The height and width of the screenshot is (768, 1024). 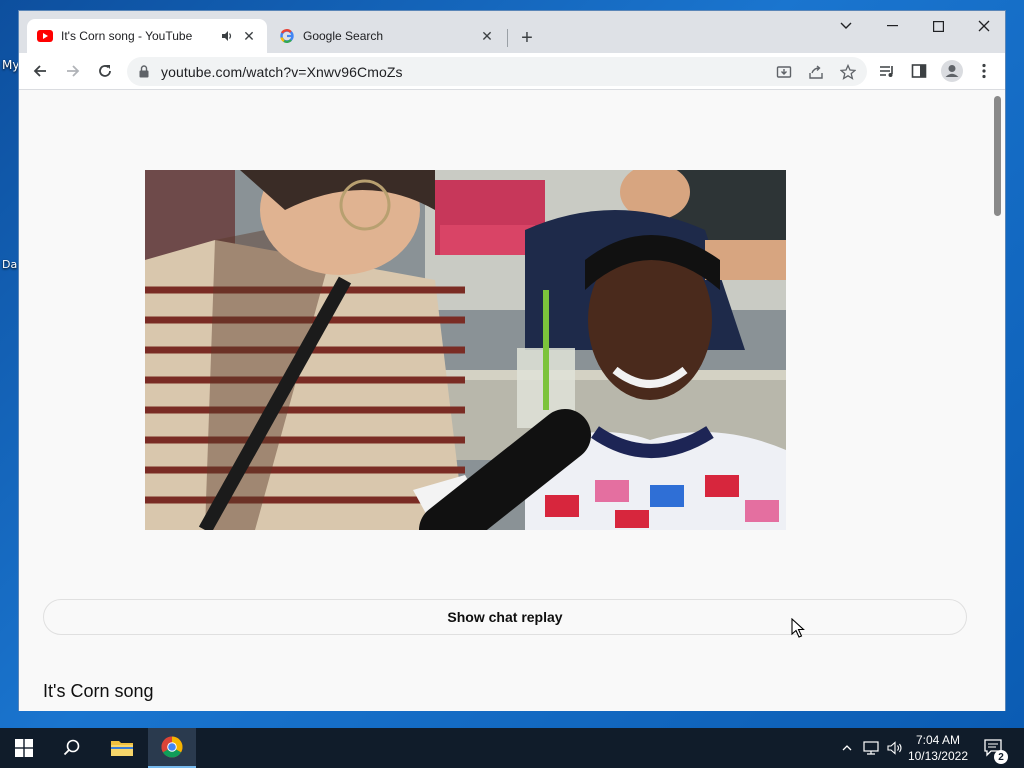 I want to click on chrome-taskbar-button, so click(x=172, y=748).